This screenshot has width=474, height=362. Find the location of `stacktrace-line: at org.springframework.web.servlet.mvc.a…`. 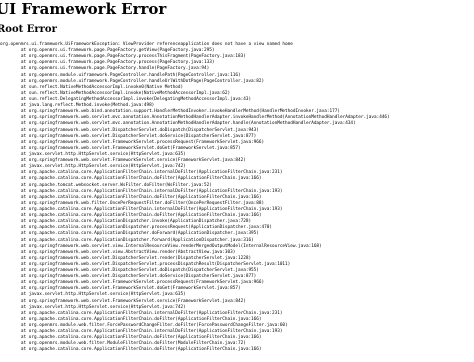

stacktrace-line: at org.springframework.web.servlet.mvc.a… is located at coordinates (178, 124).